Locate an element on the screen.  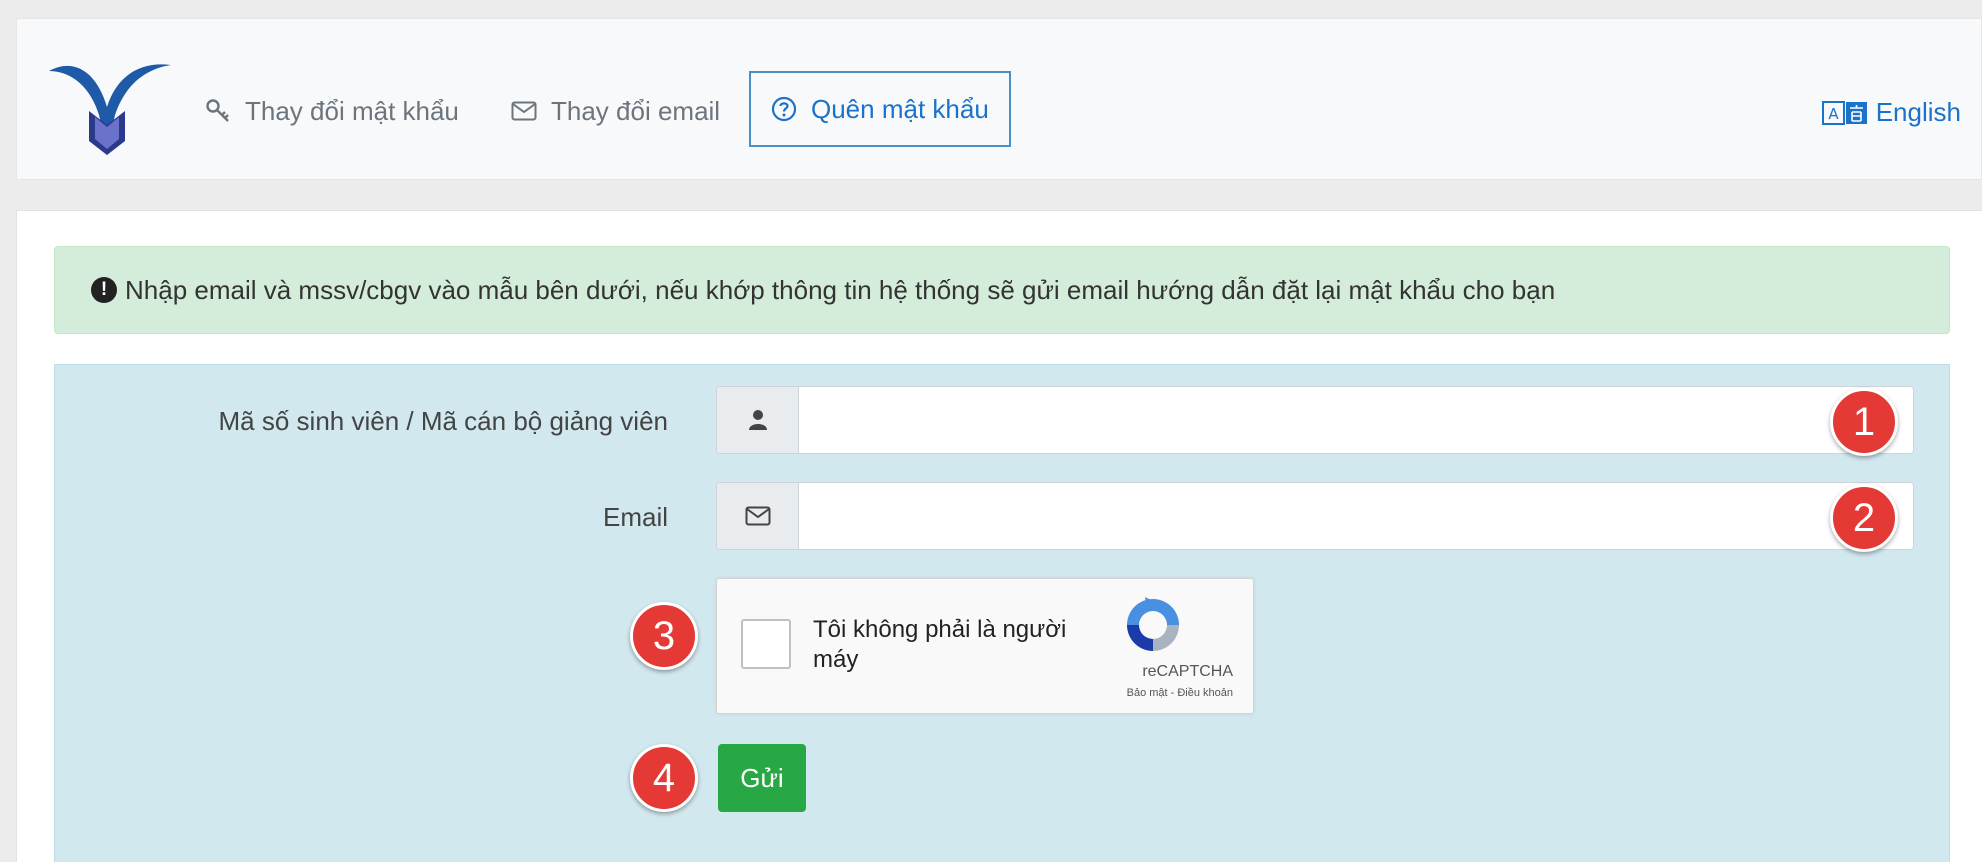
key-icon is located at coordinates (217, 110).